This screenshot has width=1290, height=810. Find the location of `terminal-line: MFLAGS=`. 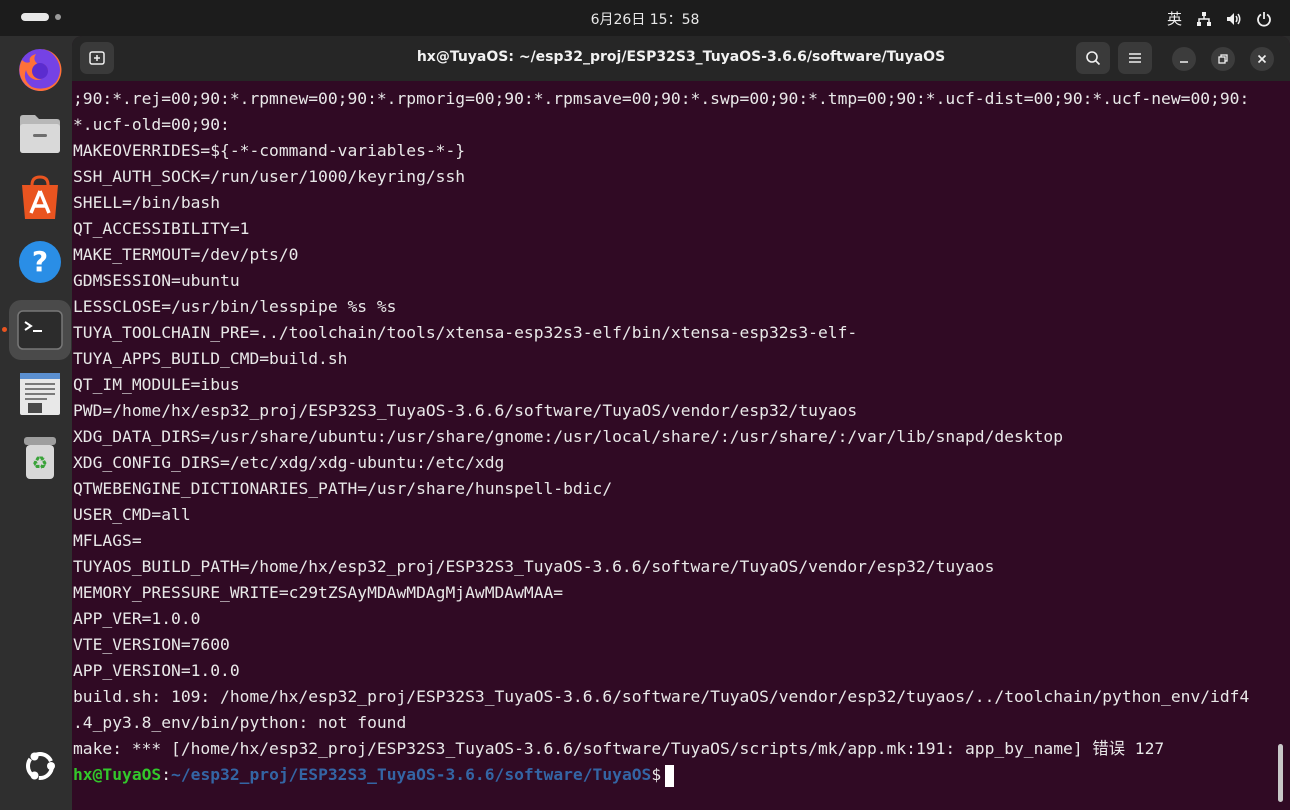

terminal-line: MFLAGS= is located at coordinates (107, 540).